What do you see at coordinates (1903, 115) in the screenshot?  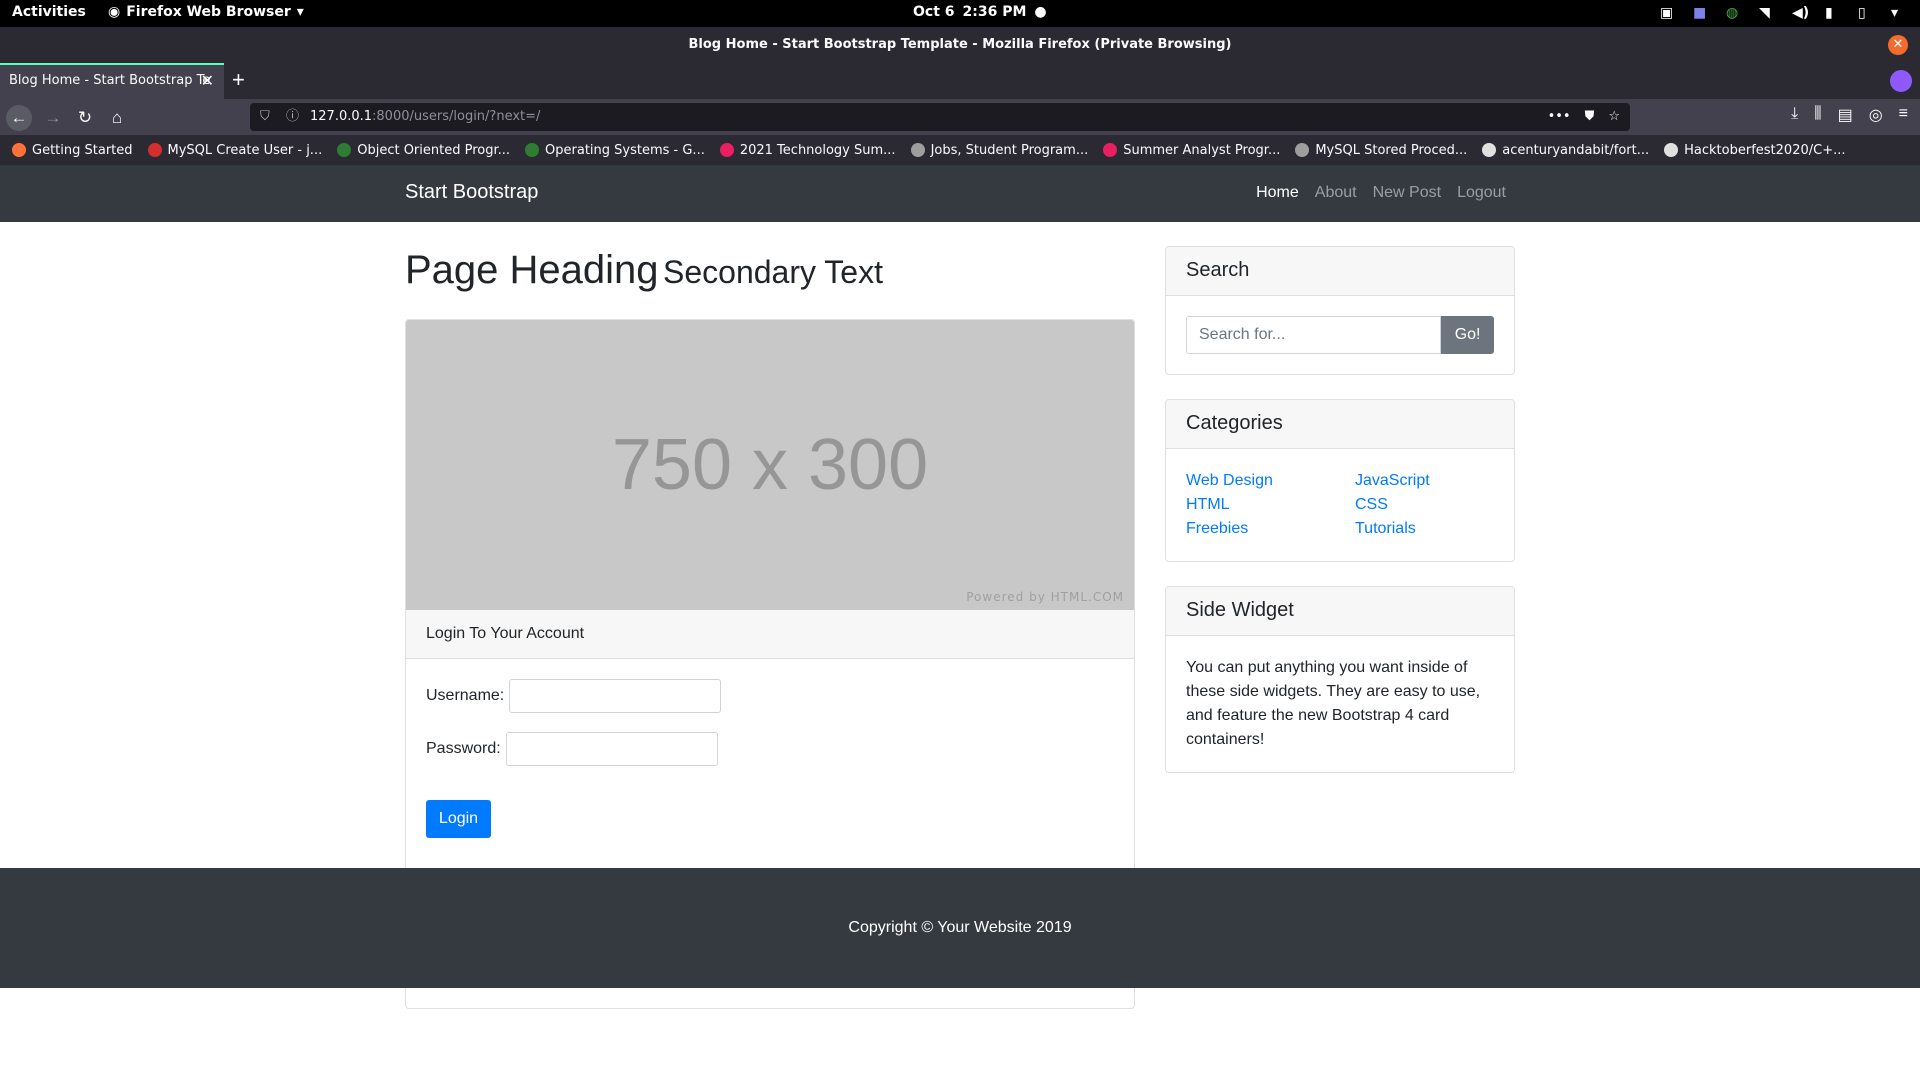 I see `hamburger-menu-icon: ≡` at bounding box center [1903, 115].